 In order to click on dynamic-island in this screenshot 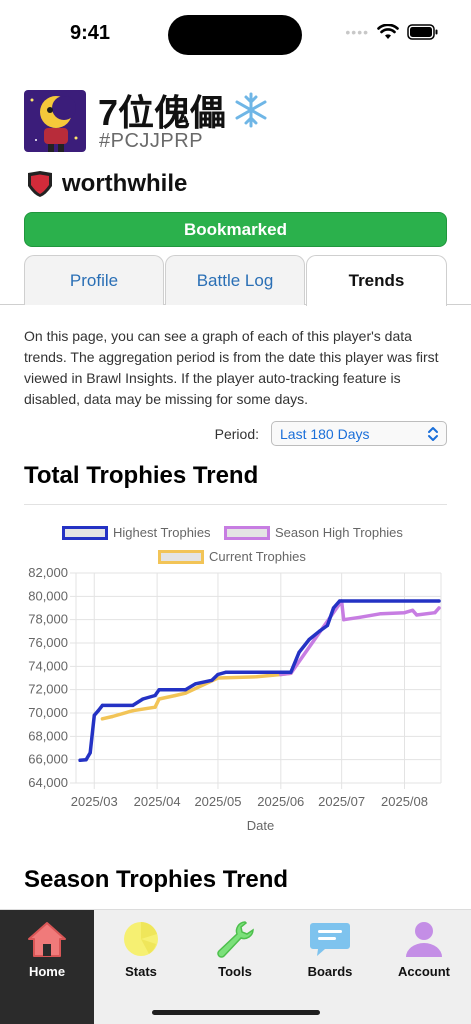, I will do `click(235, 35)`.